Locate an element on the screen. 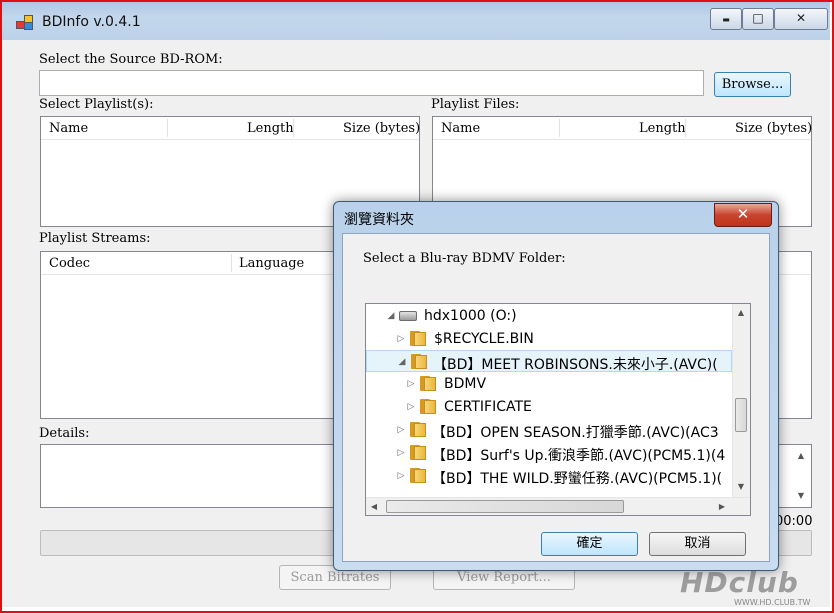 This screenshot has height=613, width=834. ok-button: 確定 is located at coordinates (589, 544).